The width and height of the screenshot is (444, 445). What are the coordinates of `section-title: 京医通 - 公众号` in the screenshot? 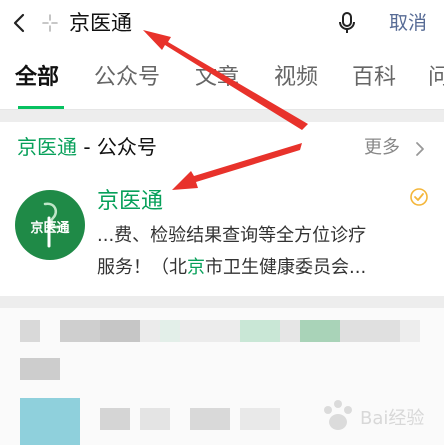 It's located at (87, 147).